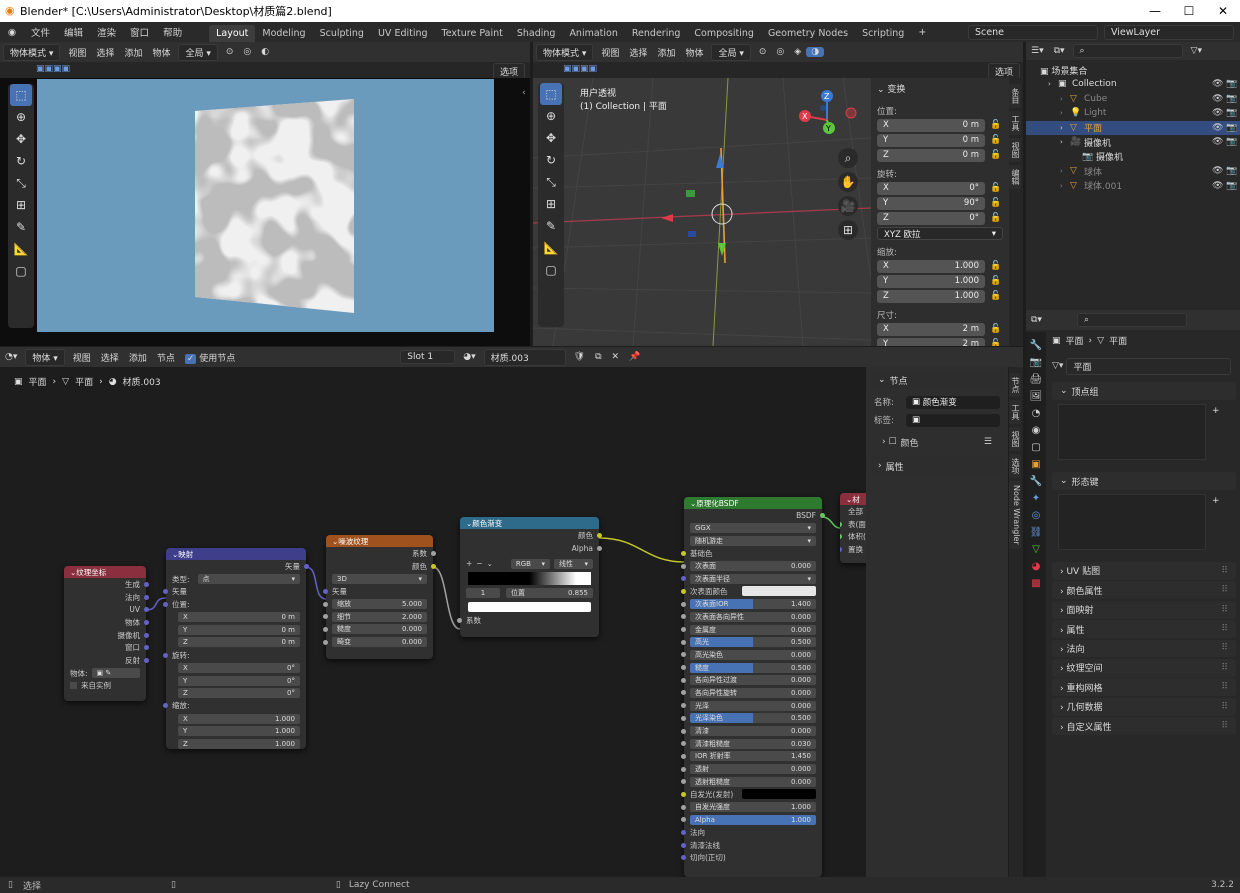 This screenshot has height=893, width=1240. What do you see at coordinates (1015, 515) in the screenshot?
I see `node-tab-4: Node Wrangler` at bounding box center [1015, 515].